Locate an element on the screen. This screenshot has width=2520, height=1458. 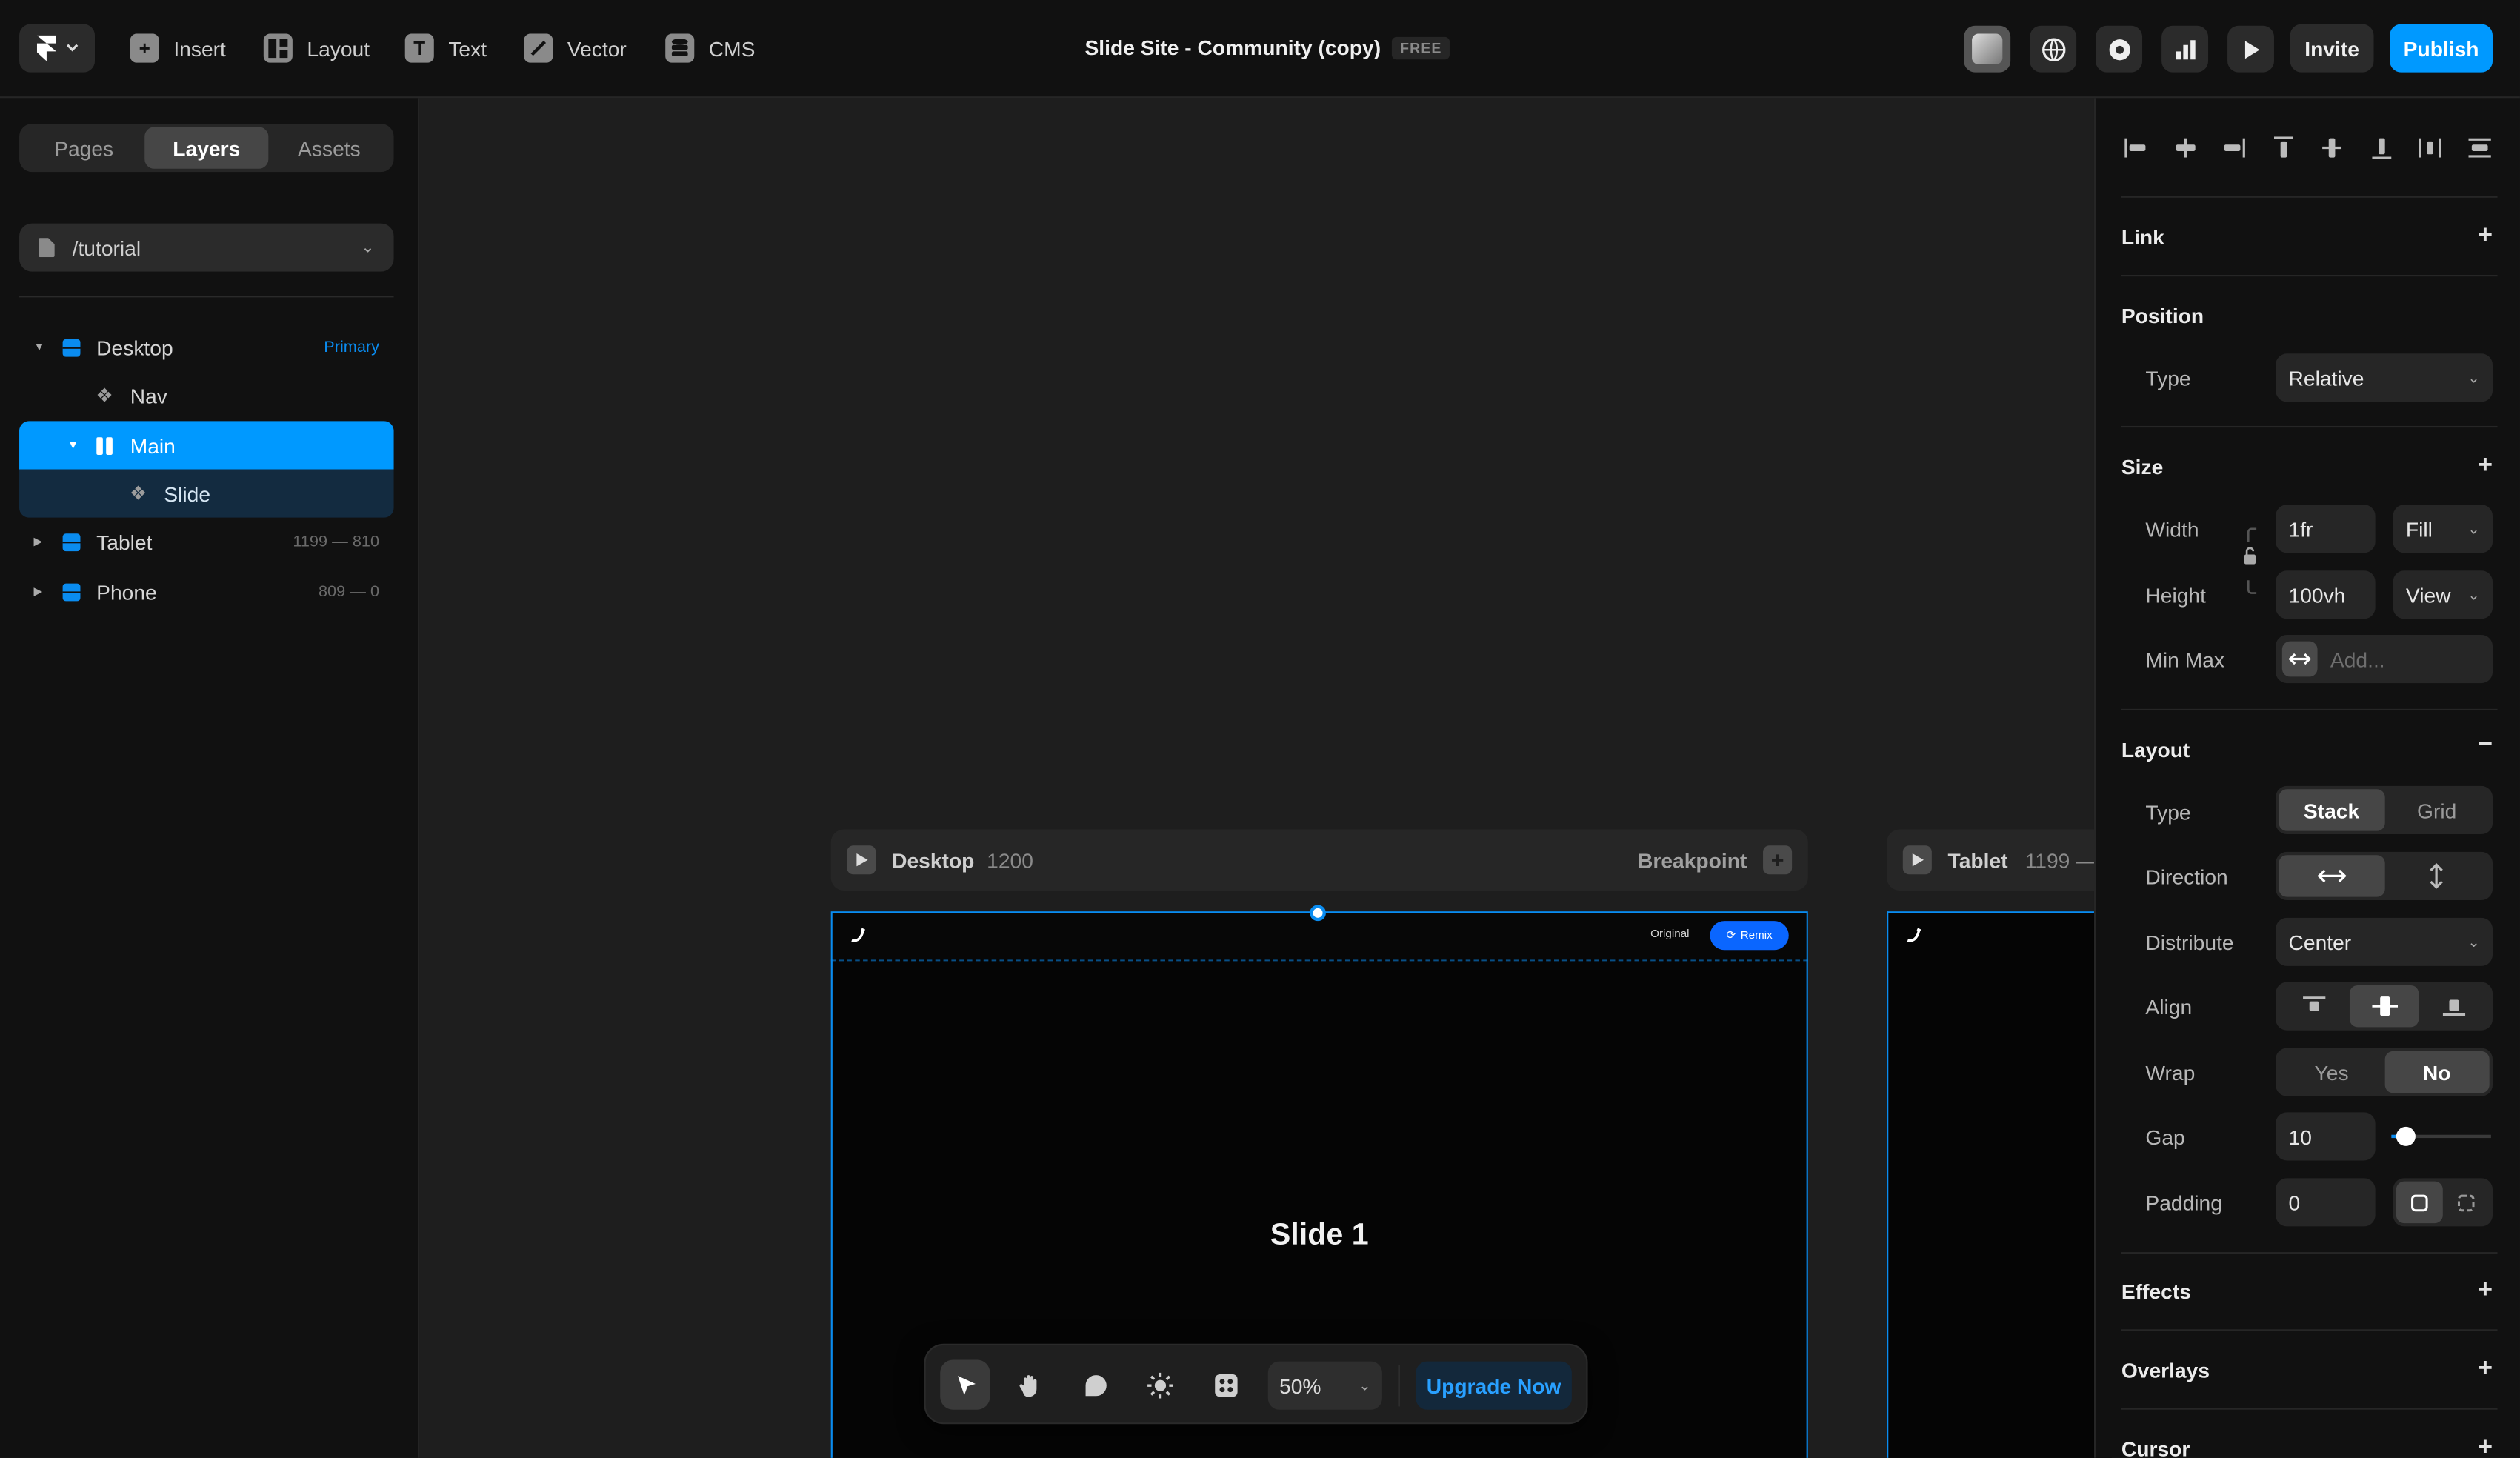
publish-button: Publish is located at coordinates (2441, 48).